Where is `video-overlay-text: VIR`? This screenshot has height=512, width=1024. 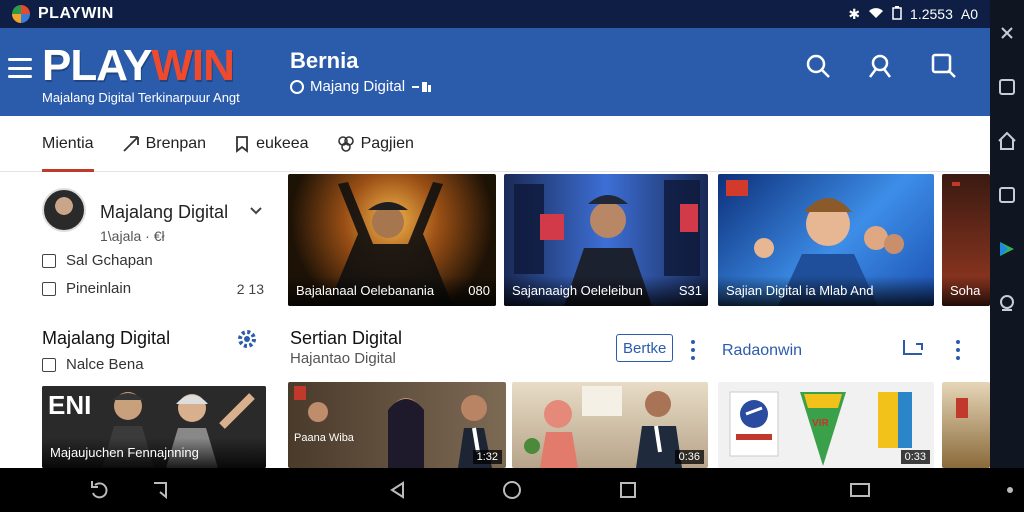
video-overlay-text: VIR is located at coordinates (820, 423).